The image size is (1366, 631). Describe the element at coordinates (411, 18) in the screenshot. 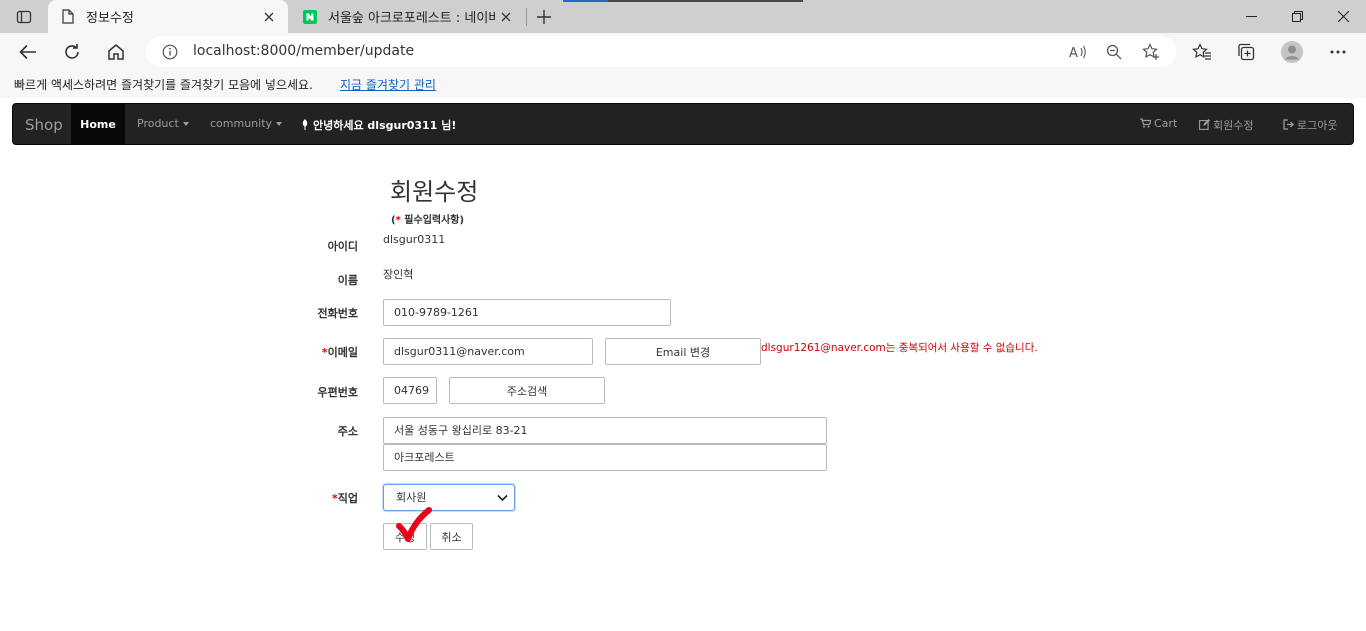

I see `tab-title: 서울숲 아크로포레스트 : 네이버` at that location.